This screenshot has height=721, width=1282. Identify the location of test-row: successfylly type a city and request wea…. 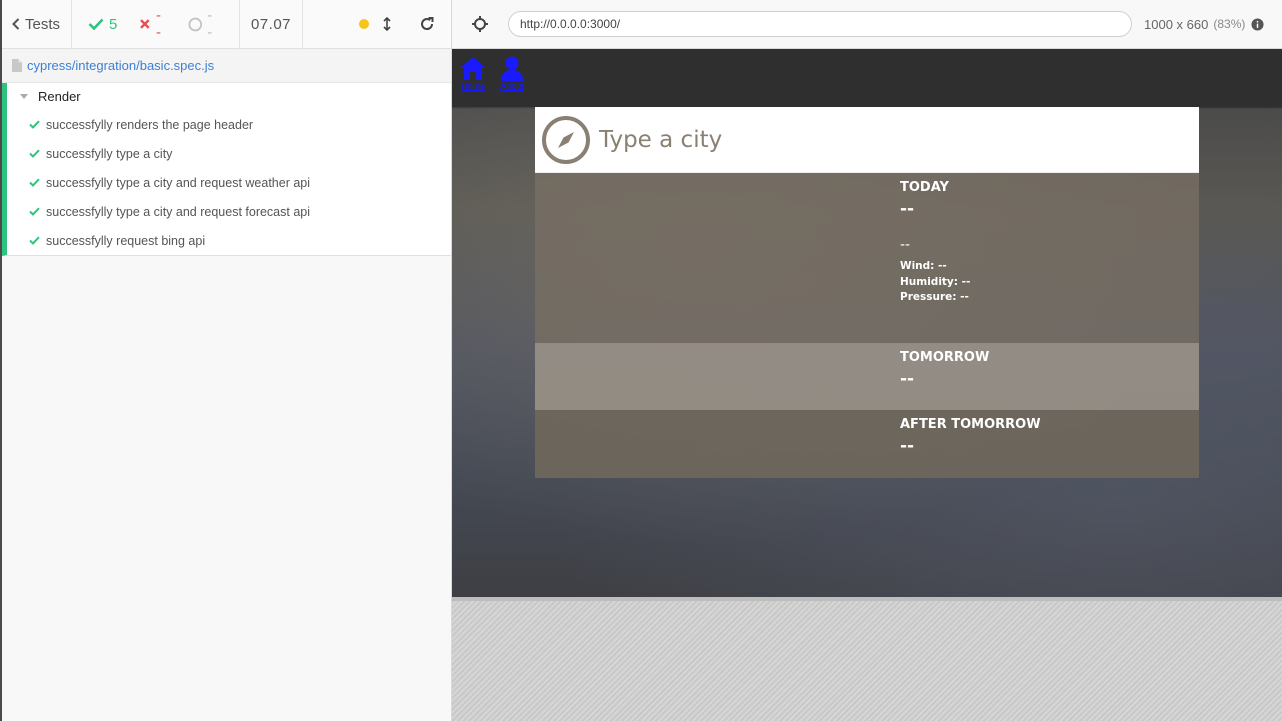
(229, 182).